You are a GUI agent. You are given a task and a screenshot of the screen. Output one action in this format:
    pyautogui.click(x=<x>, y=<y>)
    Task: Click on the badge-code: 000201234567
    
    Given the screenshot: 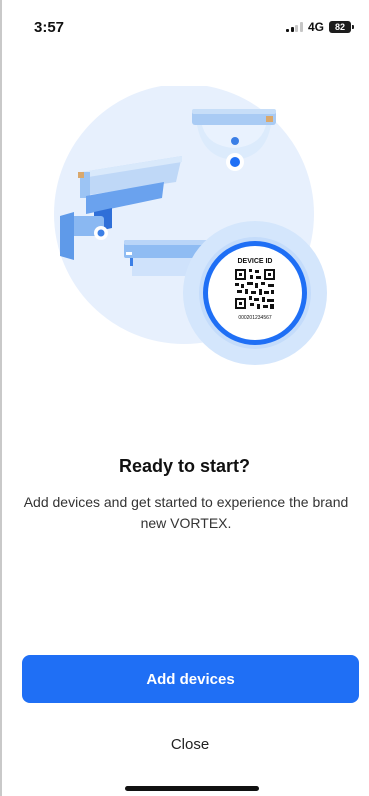 What is the action you would take?
    pyautogui.click(x=255, y=318)
    